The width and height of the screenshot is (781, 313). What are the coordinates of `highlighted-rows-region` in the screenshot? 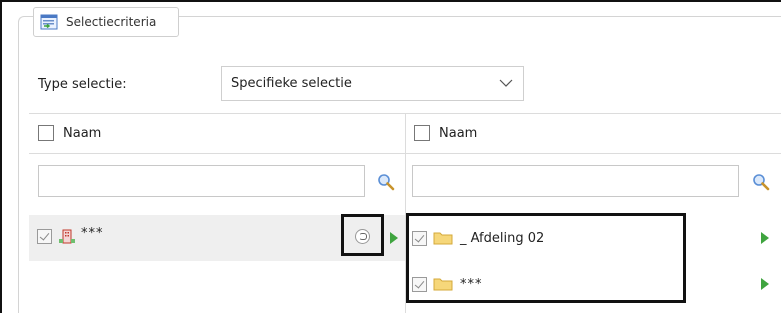 It's located at (546, 258).